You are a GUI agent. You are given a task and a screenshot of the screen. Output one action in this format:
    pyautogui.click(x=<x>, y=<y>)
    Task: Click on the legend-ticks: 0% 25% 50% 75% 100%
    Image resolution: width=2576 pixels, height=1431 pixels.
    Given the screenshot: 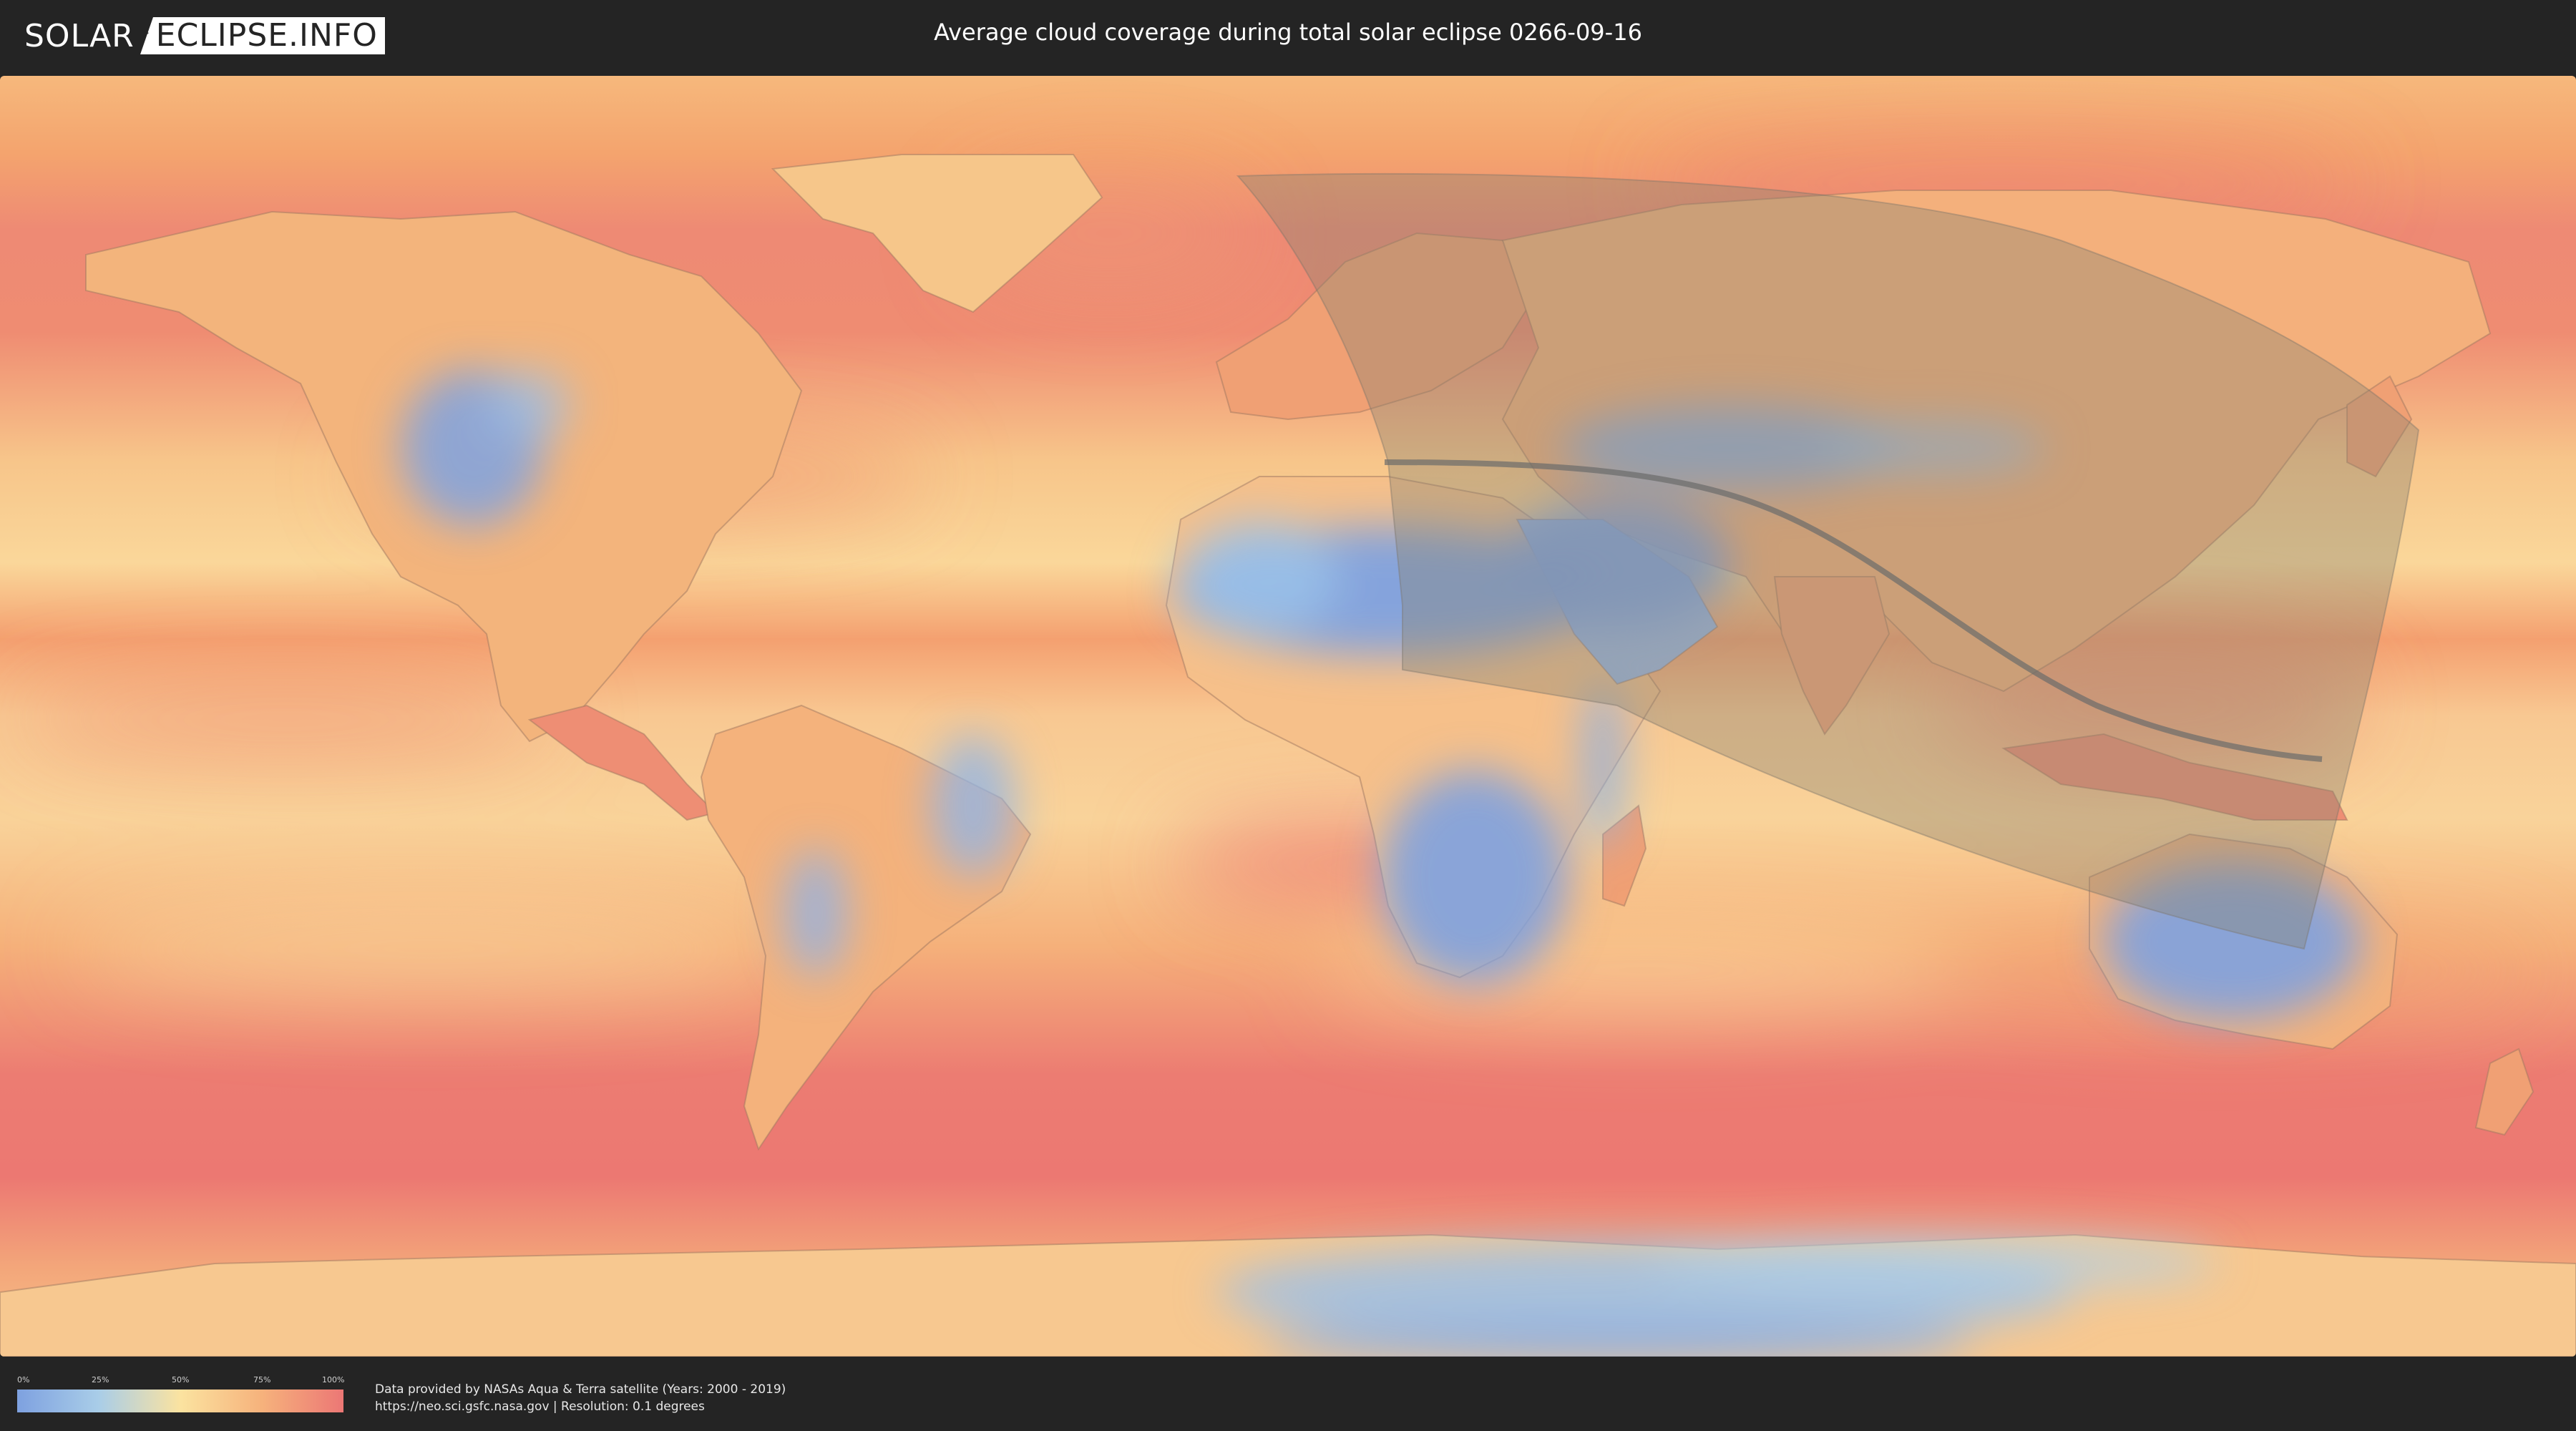 What is the action you would take?
    pyautogui.click(x=181, y=1381)
    